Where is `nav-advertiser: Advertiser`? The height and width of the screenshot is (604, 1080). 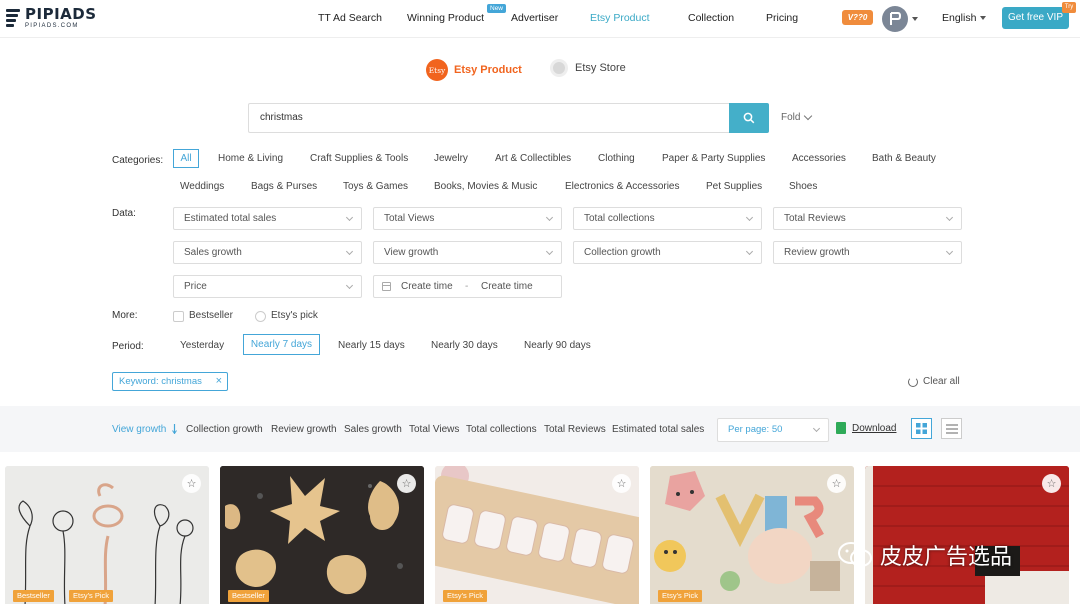 nav-advertiser: Advertiser is located at coordinates (534, 18).